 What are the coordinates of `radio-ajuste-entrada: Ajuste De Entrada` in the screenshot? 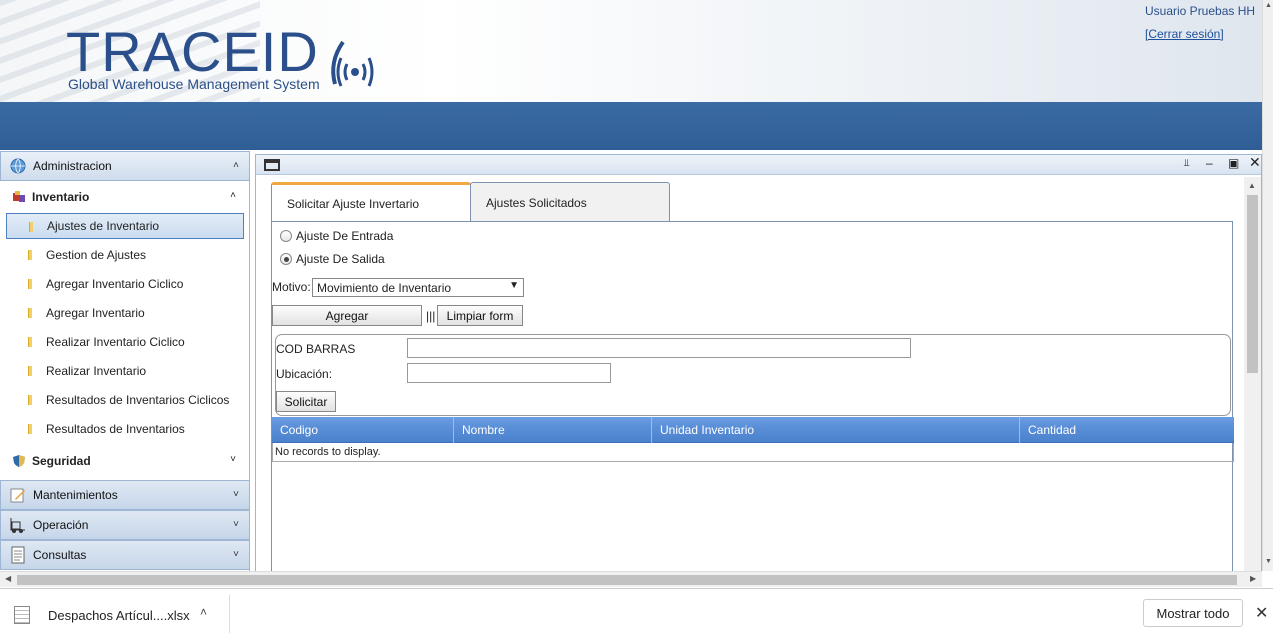 It's located at (336, 236).